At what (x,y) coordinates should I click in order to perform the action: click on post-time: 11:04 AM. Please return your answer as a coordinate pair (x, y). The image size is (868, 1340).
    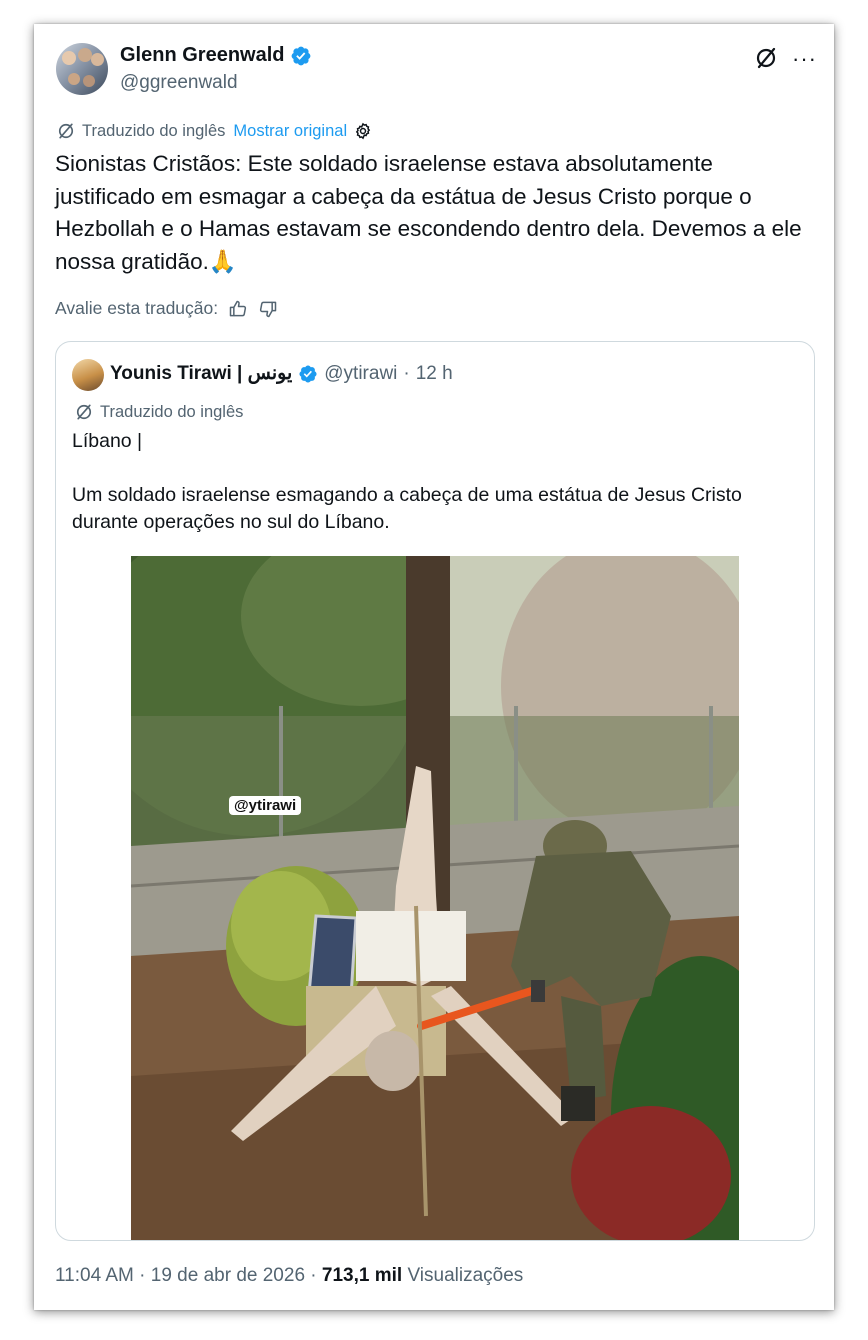
    Looking at the image, I should click on (94, 1275).